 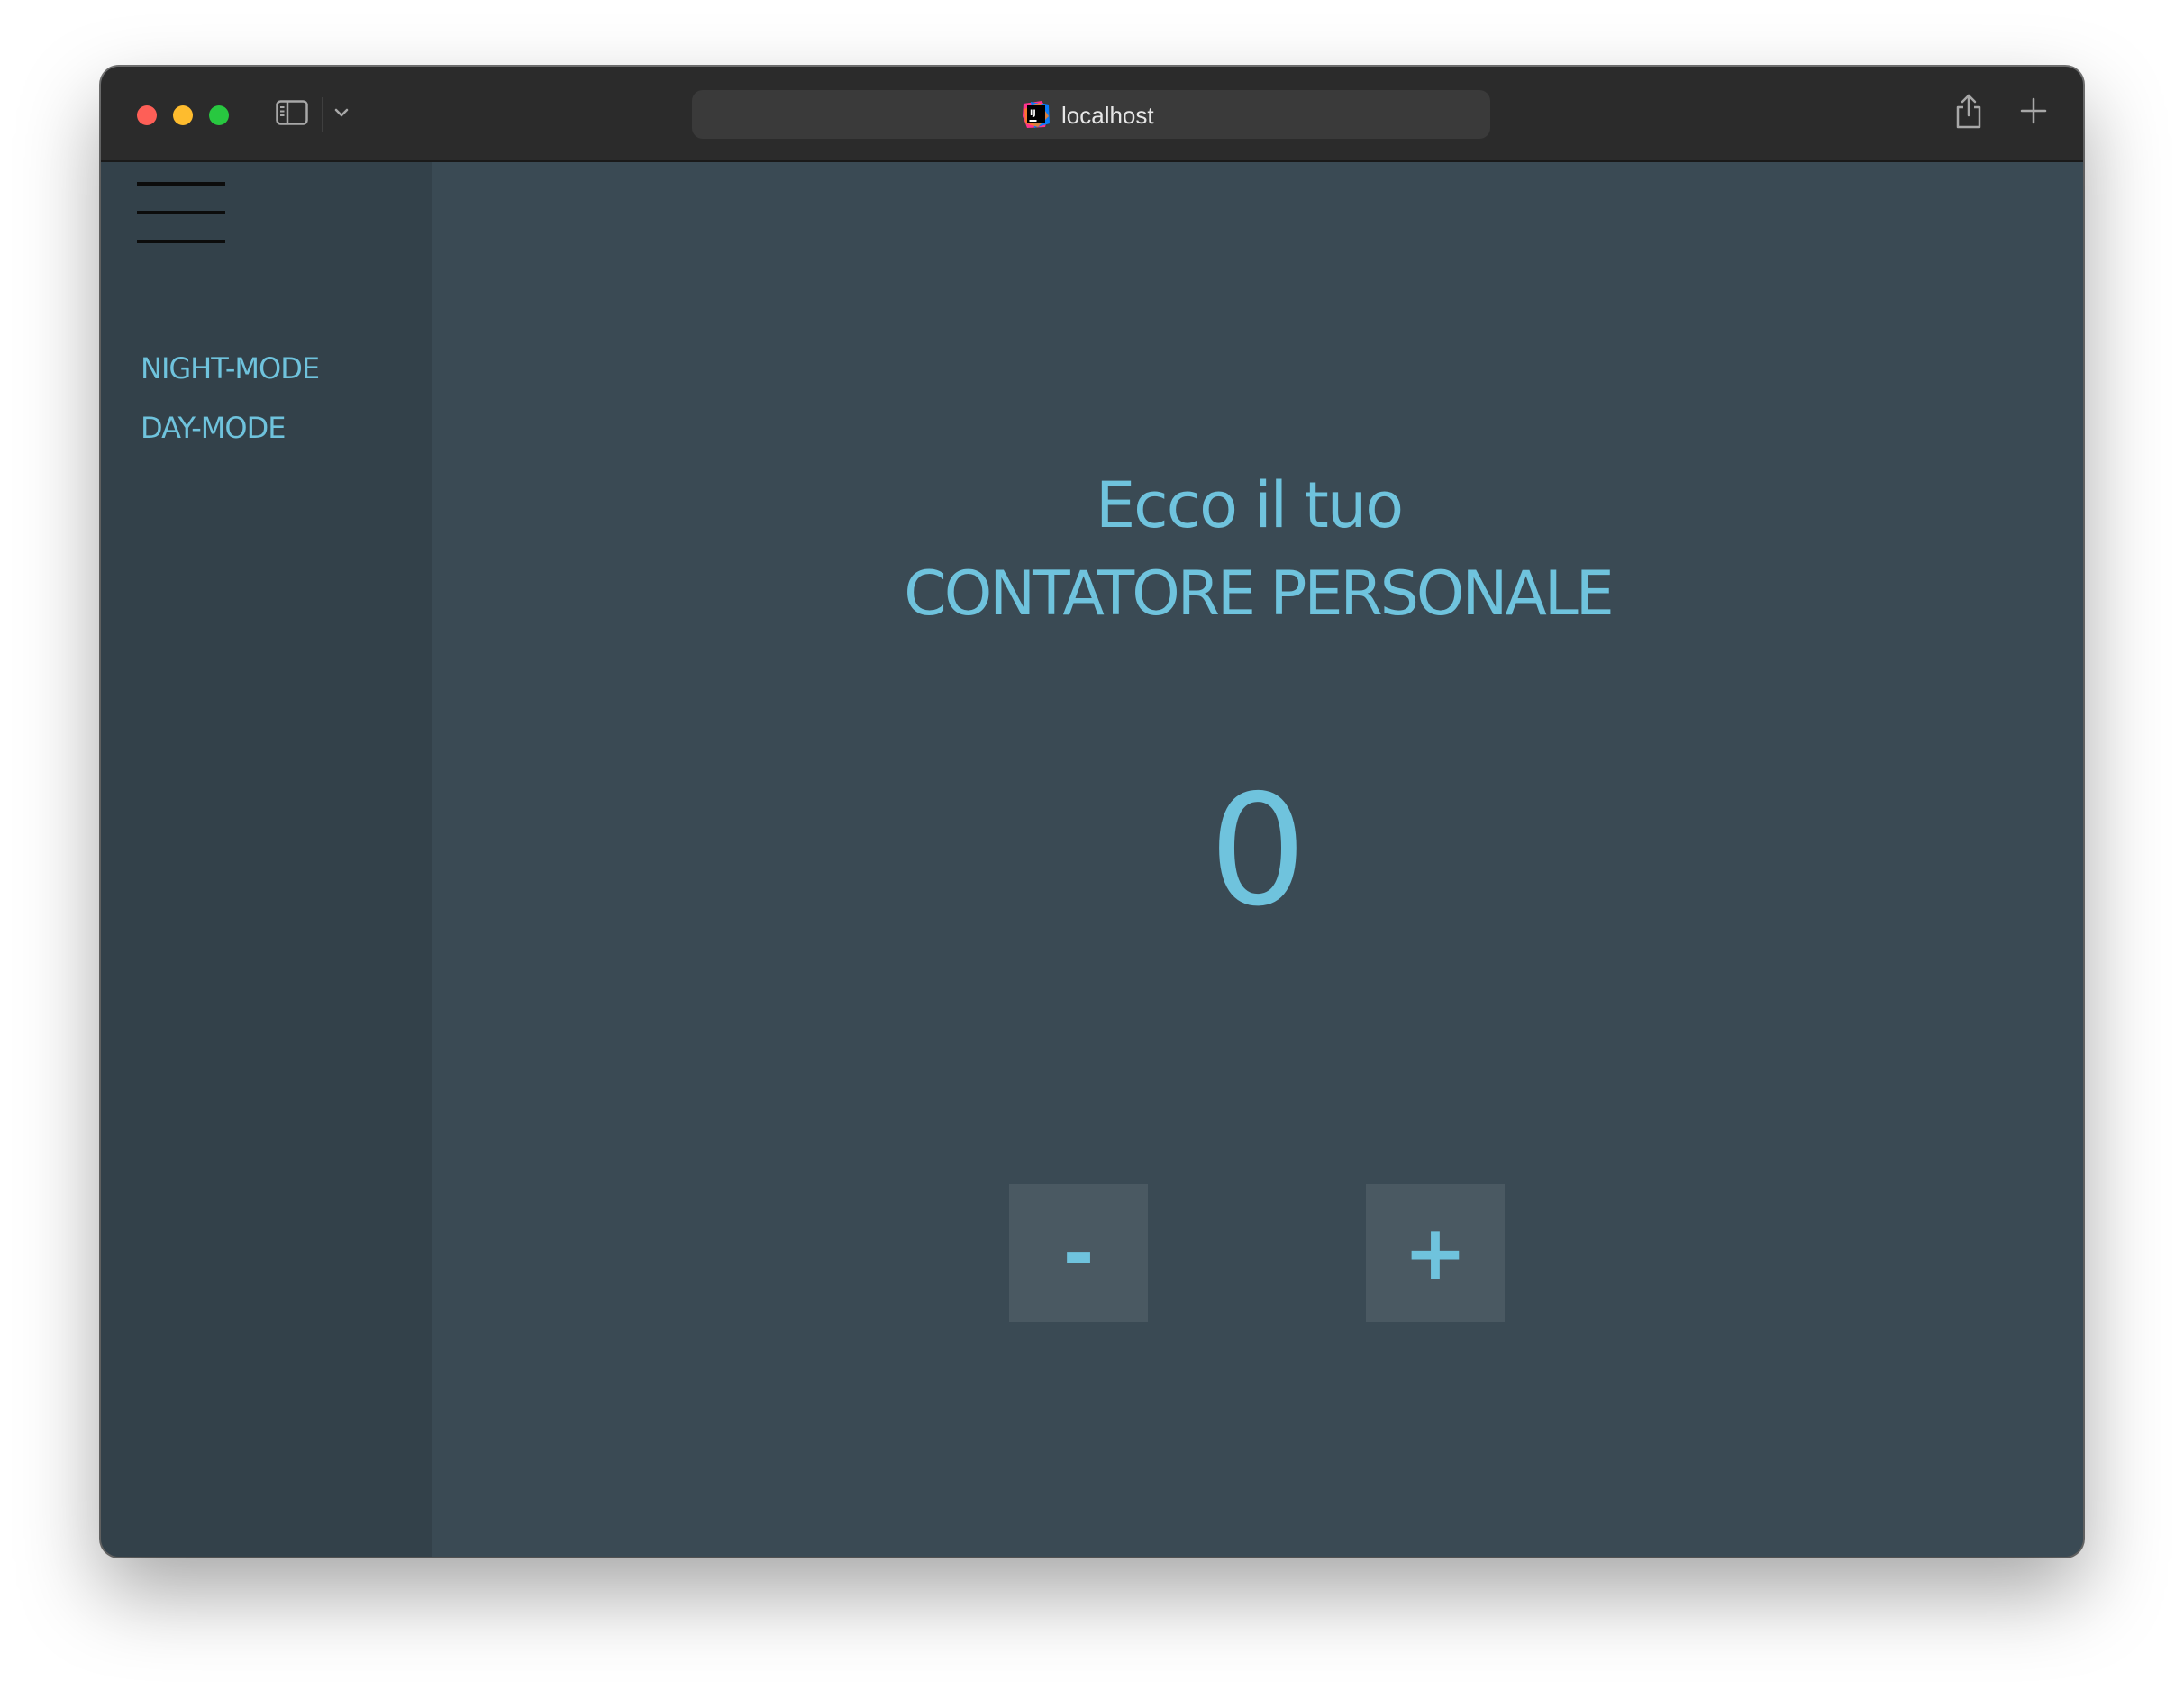 I want to click on increment-button: +, so click(x=1435, y=1253).